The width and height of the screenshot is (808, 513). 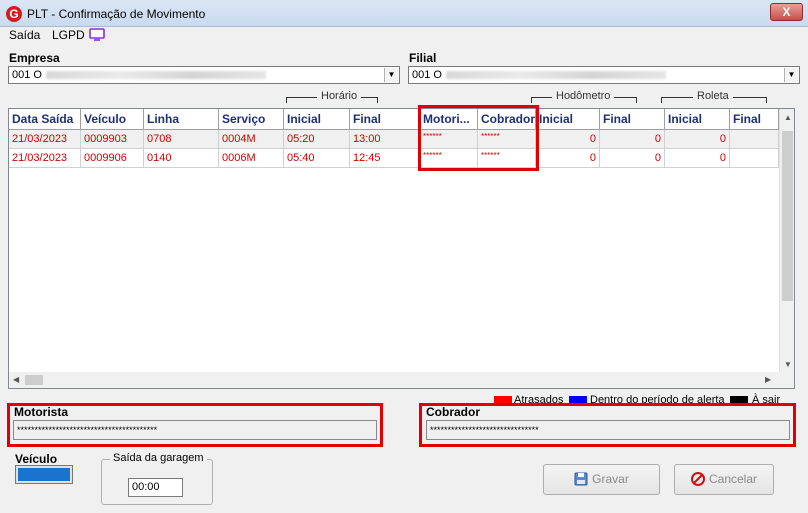 I want to click on highlight-box, so click(x=478, y=138).